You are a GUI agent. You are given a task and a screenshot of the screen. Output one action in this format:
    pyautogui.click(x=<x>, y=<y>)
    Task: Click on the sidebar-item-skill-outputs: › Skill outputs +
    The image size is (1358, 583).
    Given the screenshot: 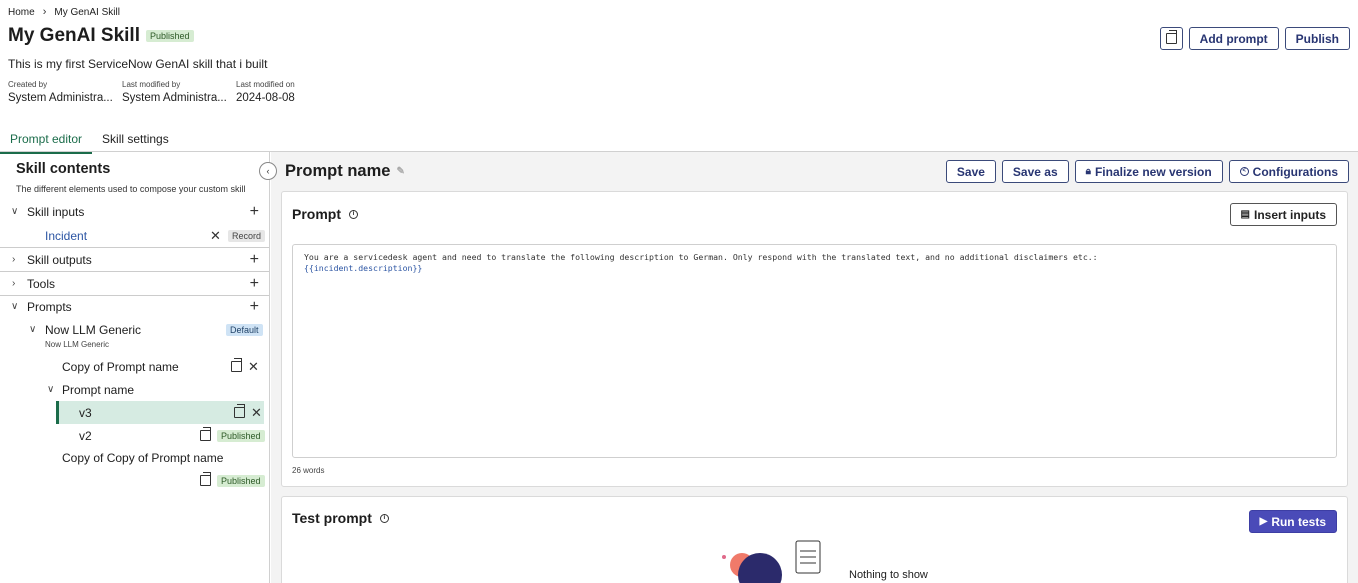 What is the action you would take?
    pyautogui.click(x=134, y=259)
    